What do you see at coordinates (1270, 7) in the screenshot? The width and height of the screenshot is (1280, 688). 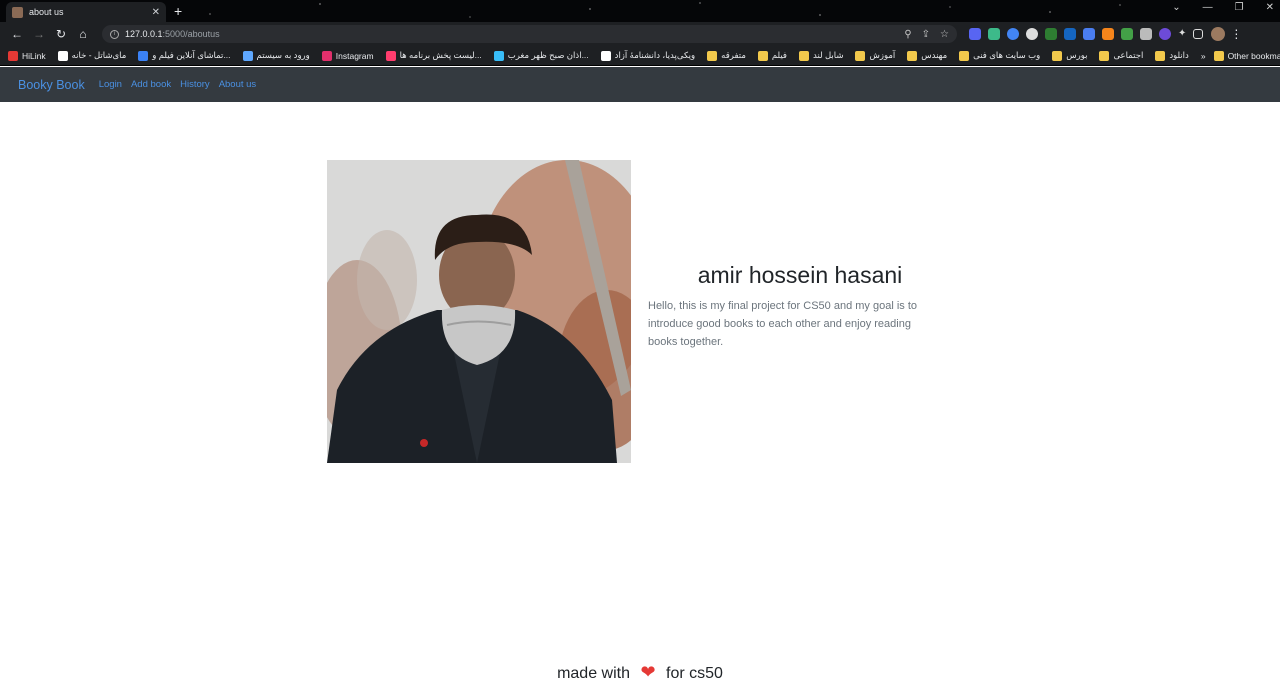 I see `close-window-icon: ✕` at bounding box center [1270, 7].